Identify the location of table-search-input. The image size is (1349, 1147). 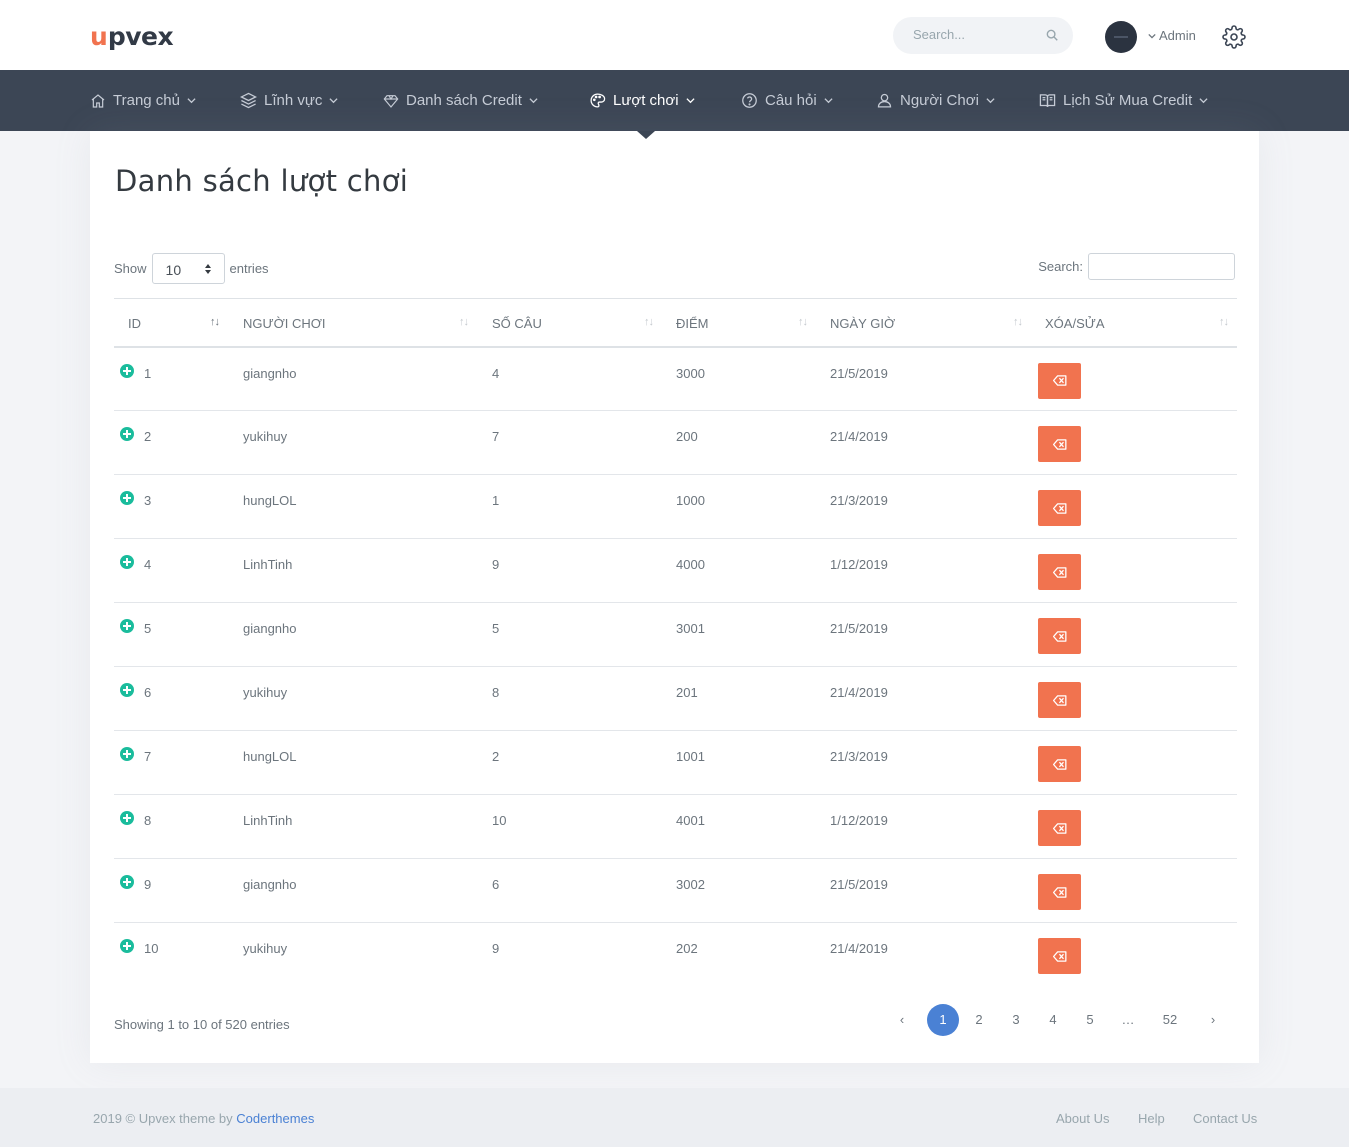
(1161, 266).